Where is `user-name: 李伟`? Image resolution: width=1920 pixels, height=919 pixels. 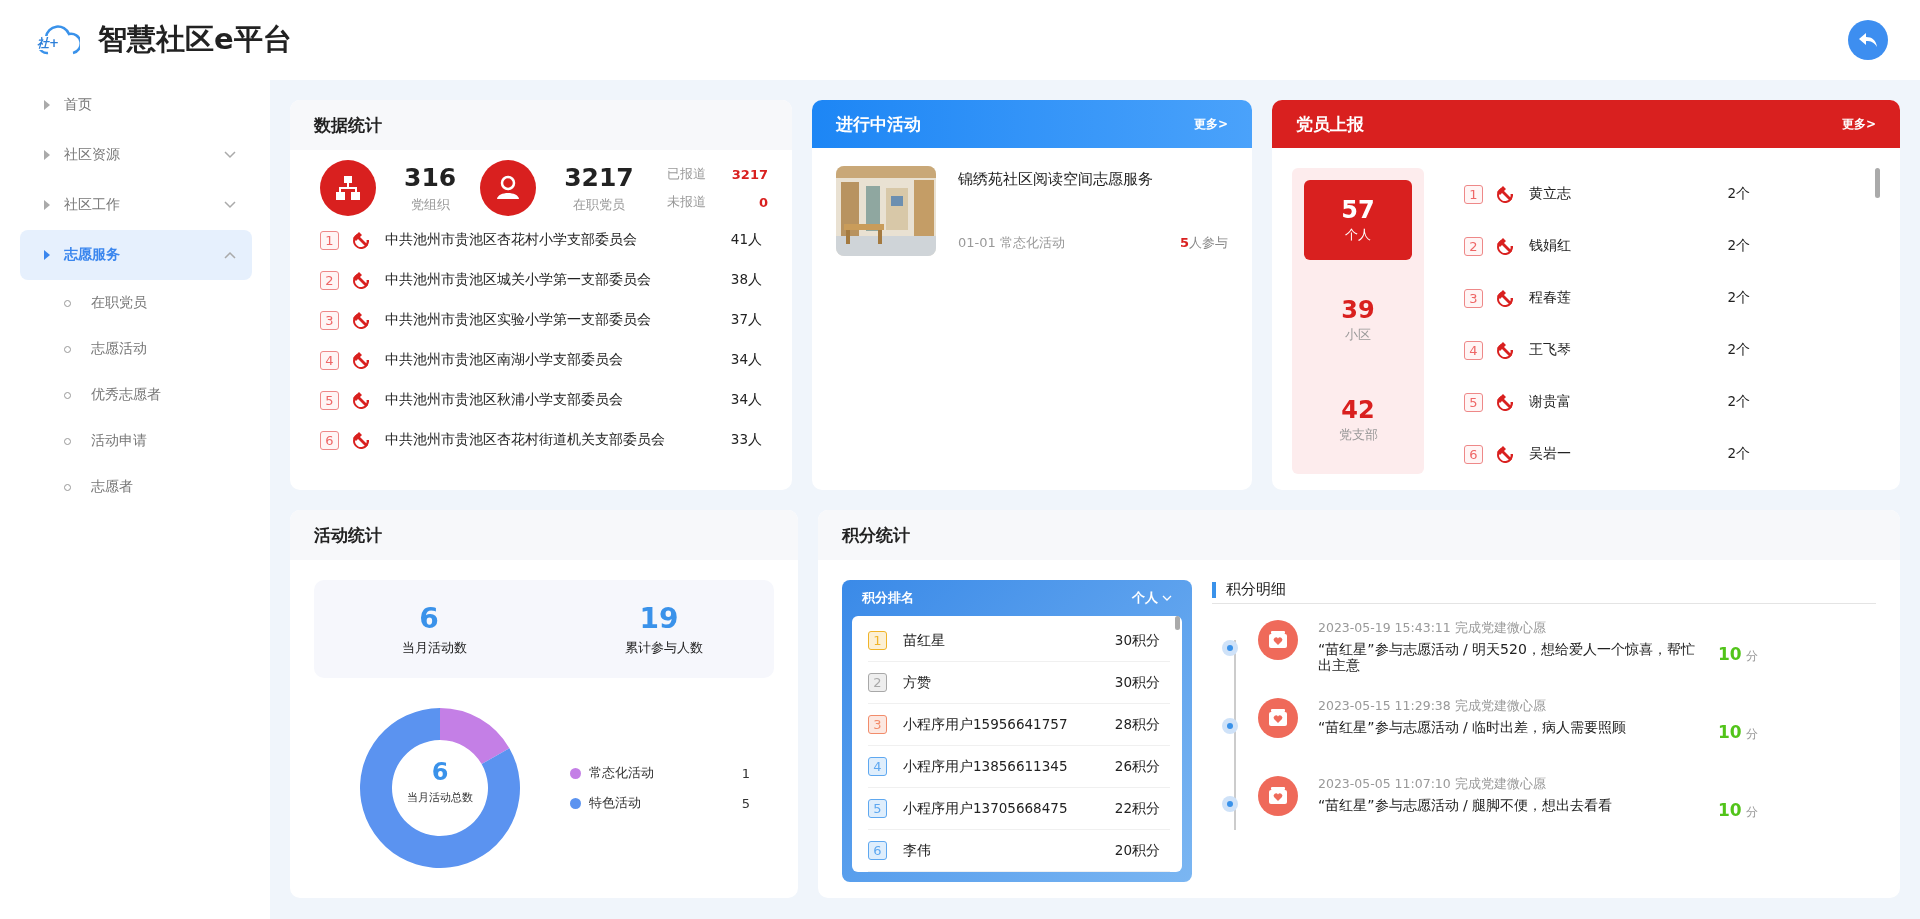 user-name: 李伟 is located at coordinates (917, 850).